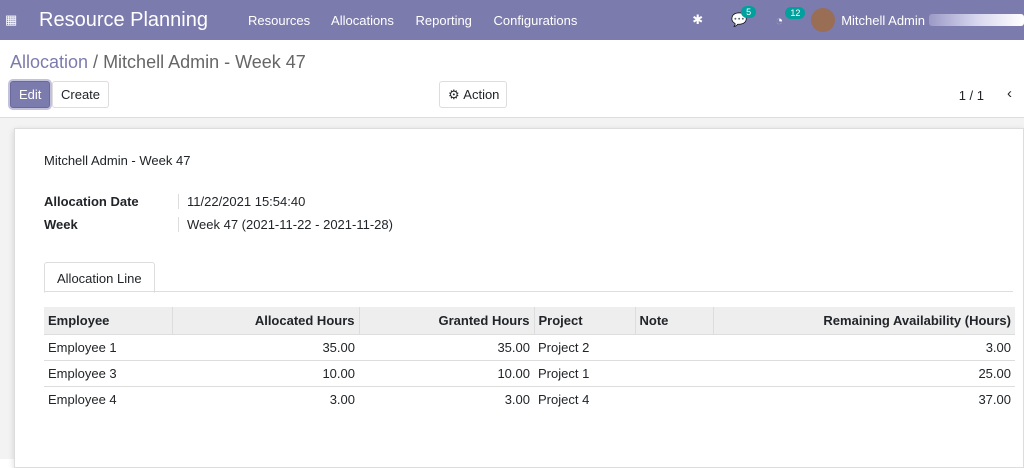  I want to click on breadcrumb-allocation-link: Allocation, so click(49, 62).